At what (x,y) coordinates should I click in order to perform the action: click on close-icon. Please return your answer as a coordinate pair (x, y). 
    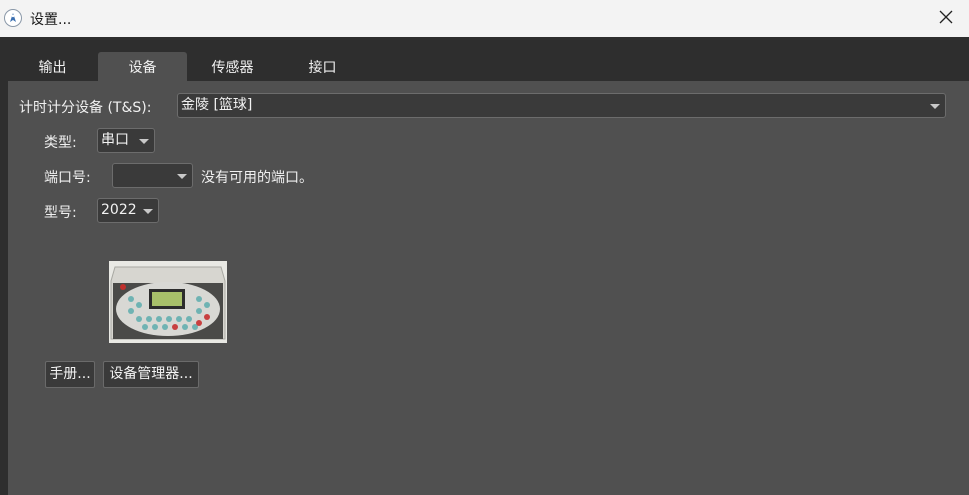
    Looking at the image, I should click on (946, 19).